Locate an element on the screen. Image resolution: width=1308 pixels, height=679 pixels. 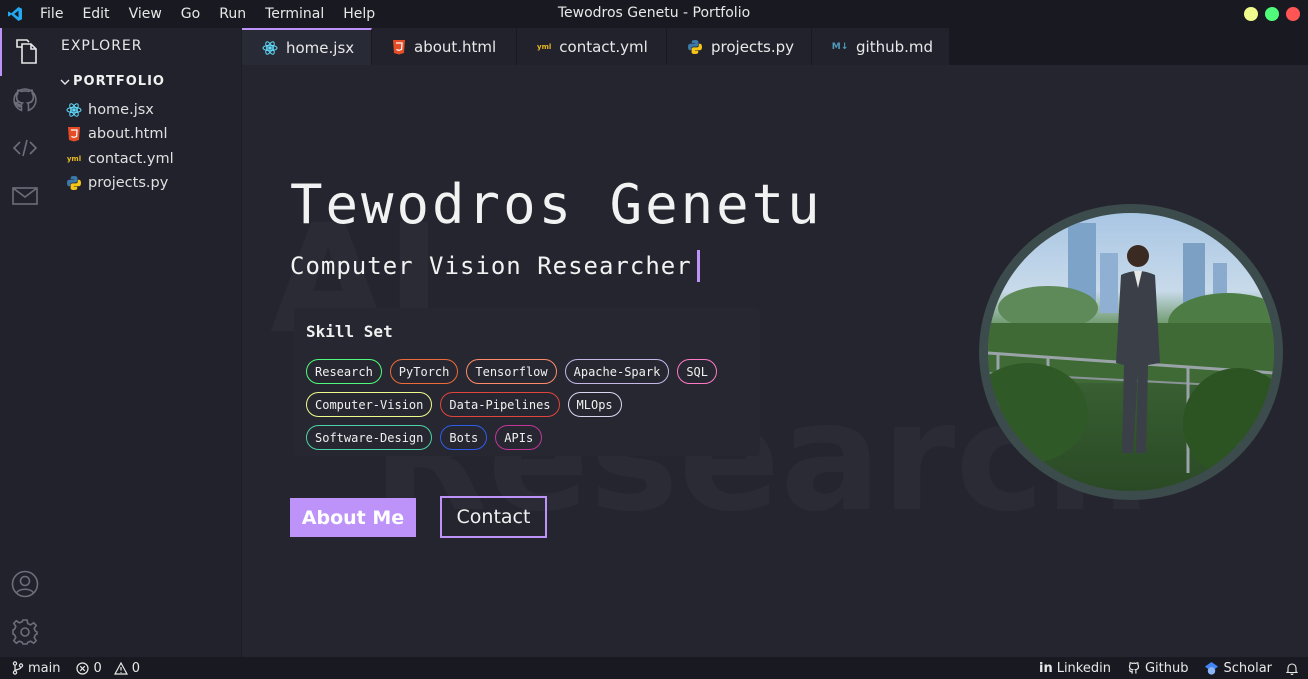
skill-chip: Bots is located at coordinates (464, 437).